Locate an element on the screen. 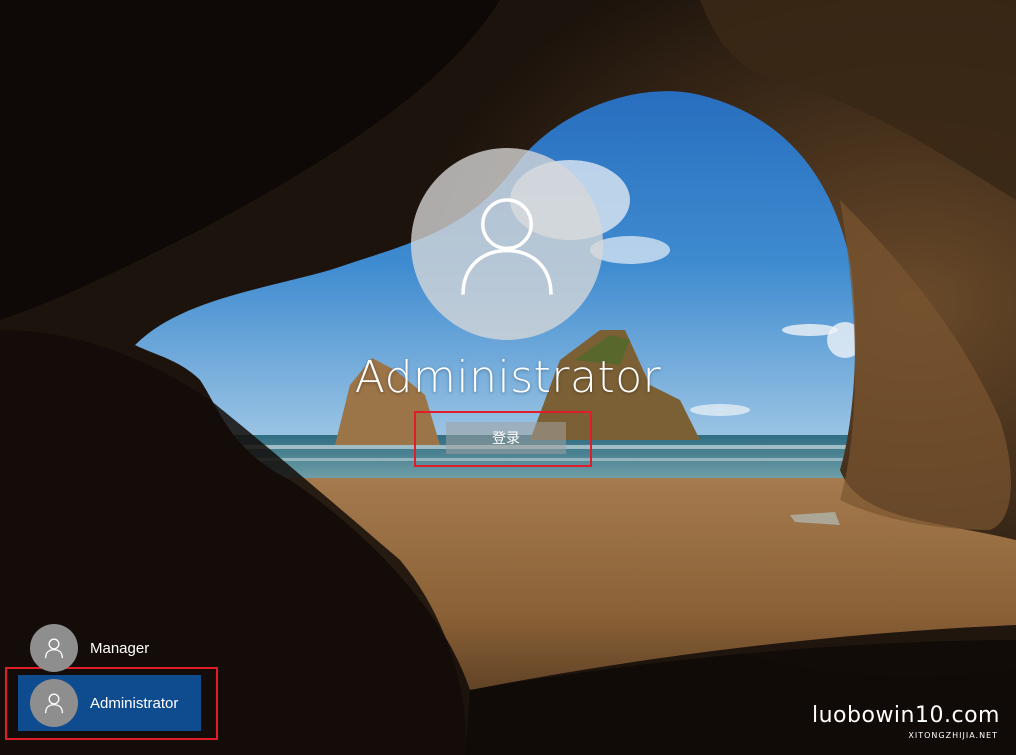 This screenshot has width=1016, height=755. user-avatar is located at coordinates (507, 244).